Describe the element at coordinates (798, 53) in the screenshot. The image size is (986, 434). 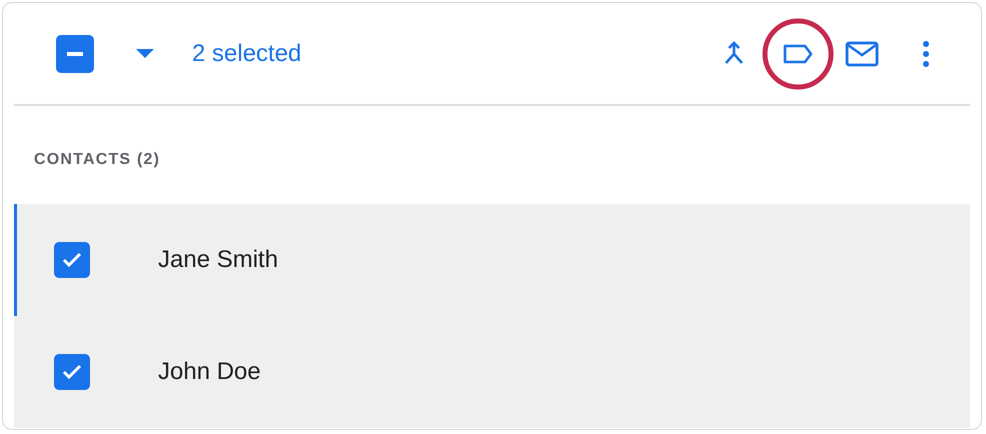
I see `label-icon` at that location.